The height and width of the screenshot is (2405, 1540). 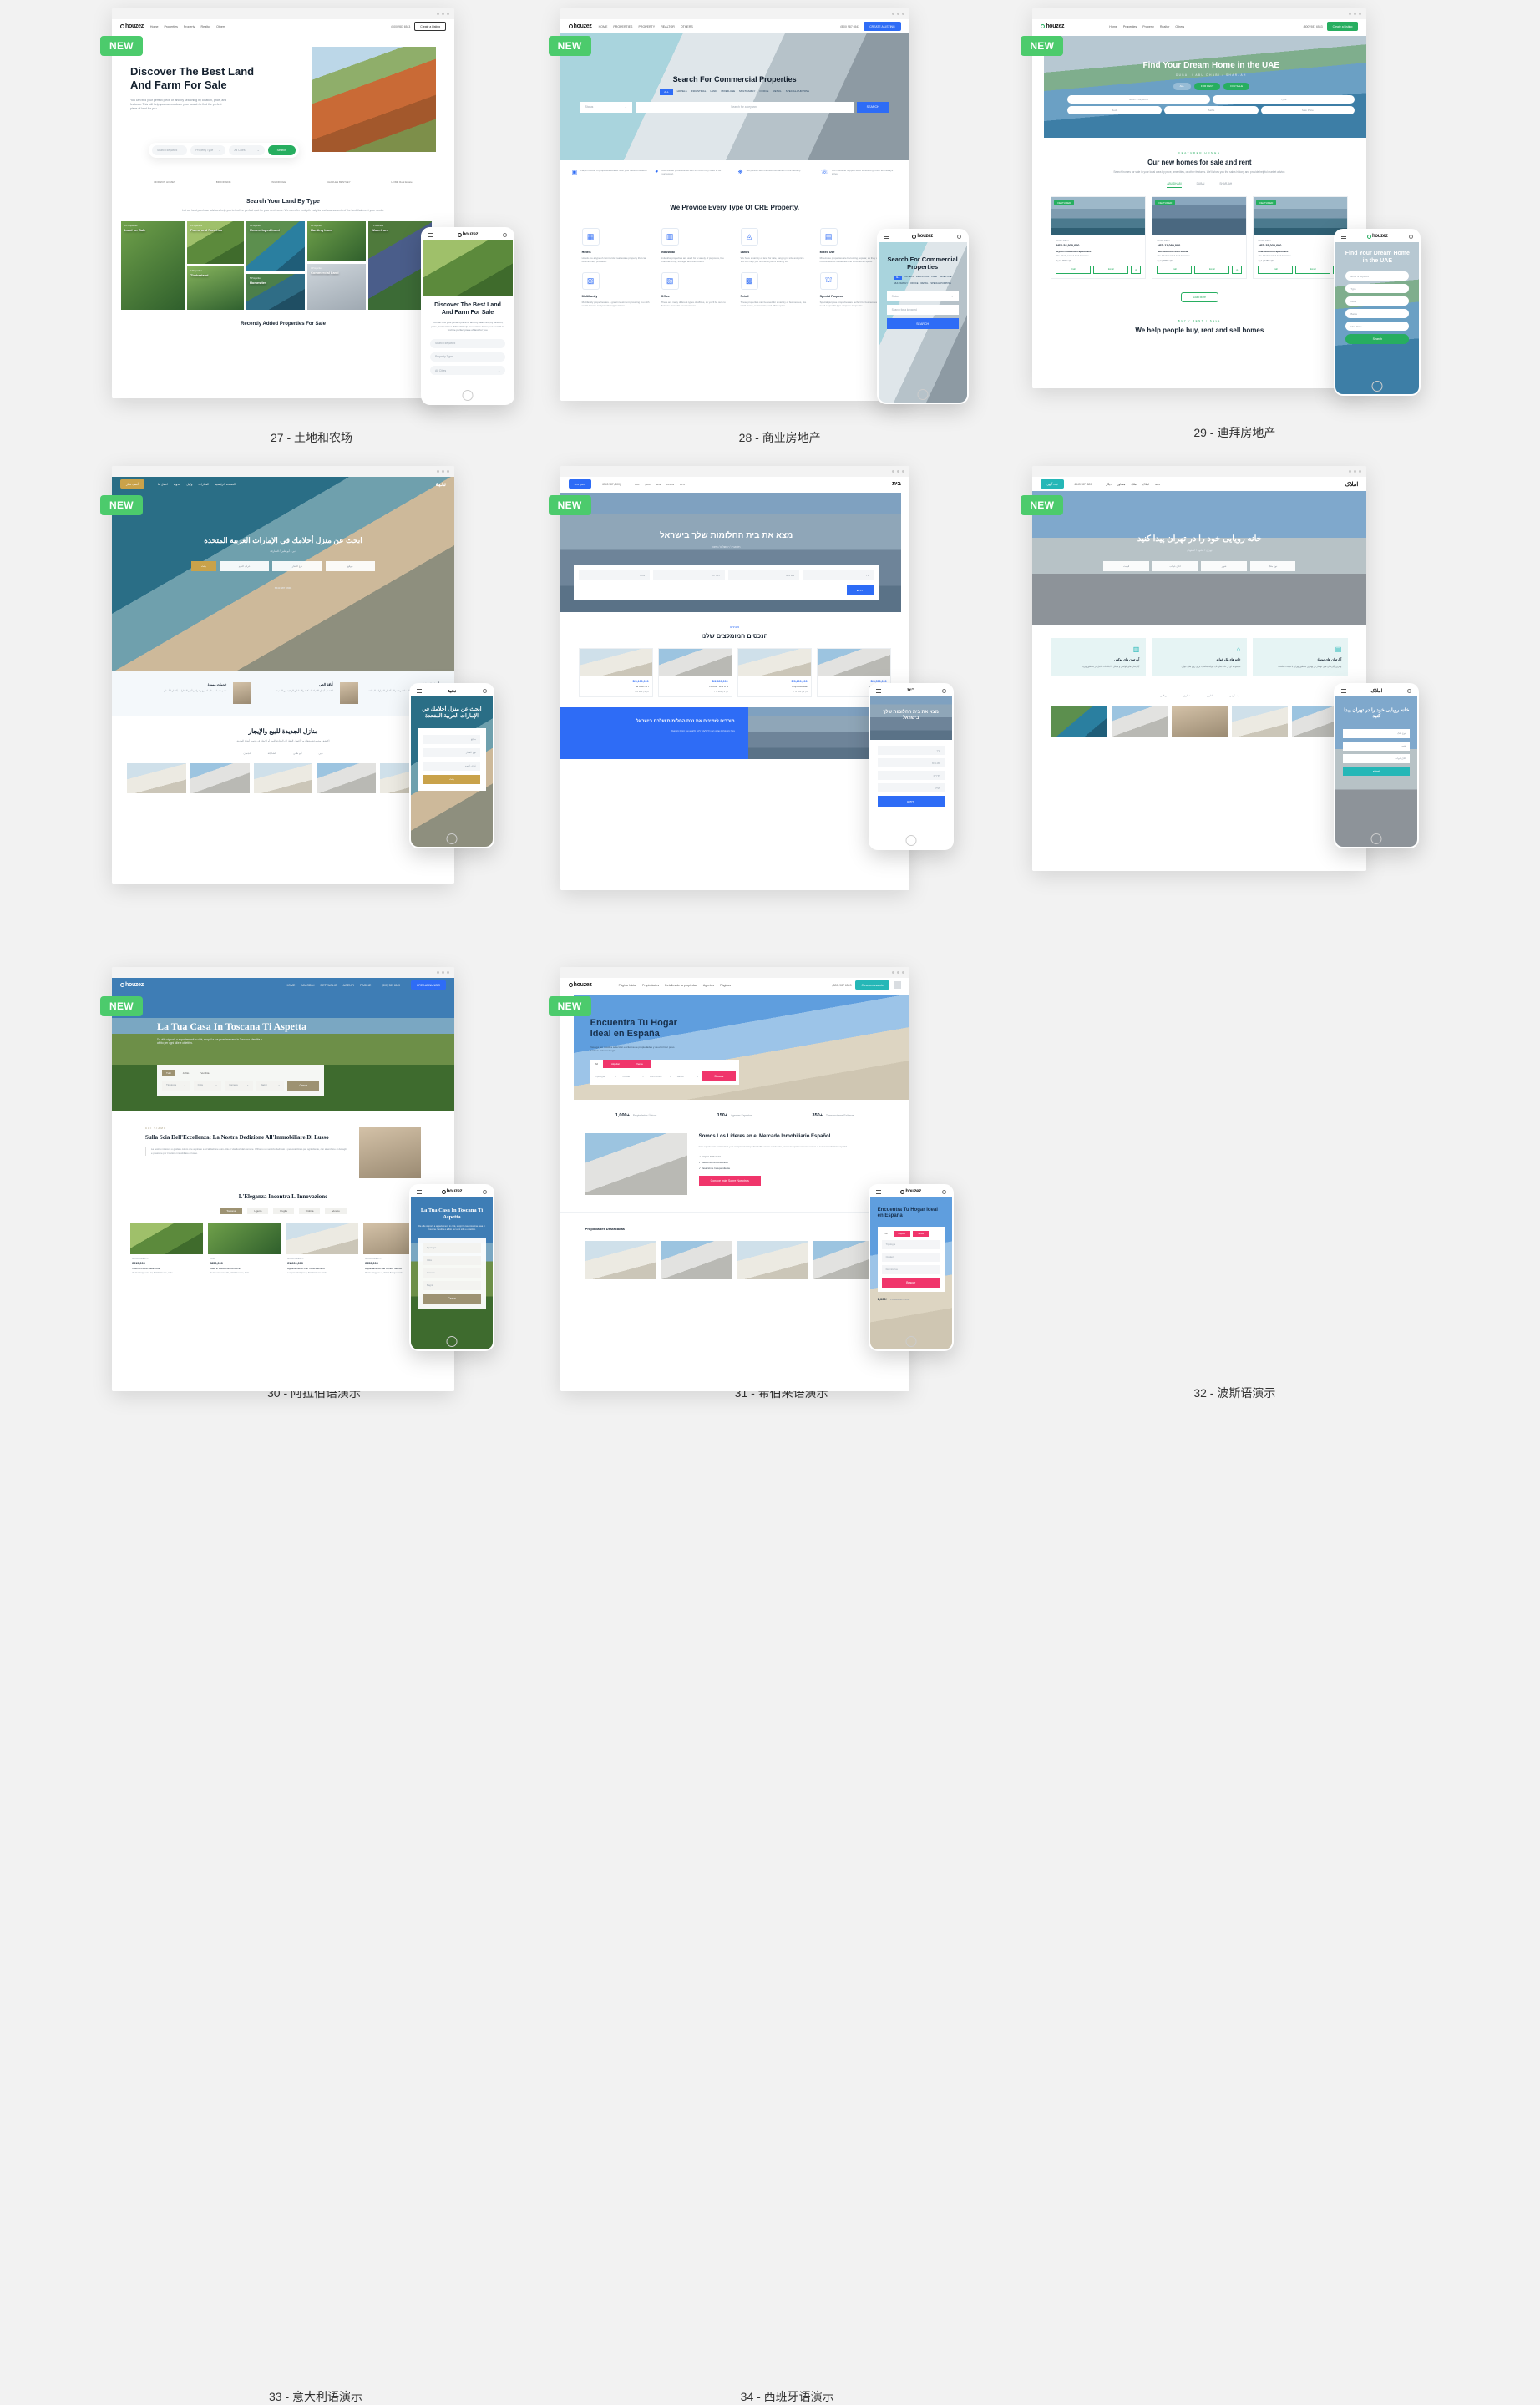 What do you see at coordinates (169, 1073) in the screenshot?
I see `tab-all: Tutti` at bounding box center [169, 1073].